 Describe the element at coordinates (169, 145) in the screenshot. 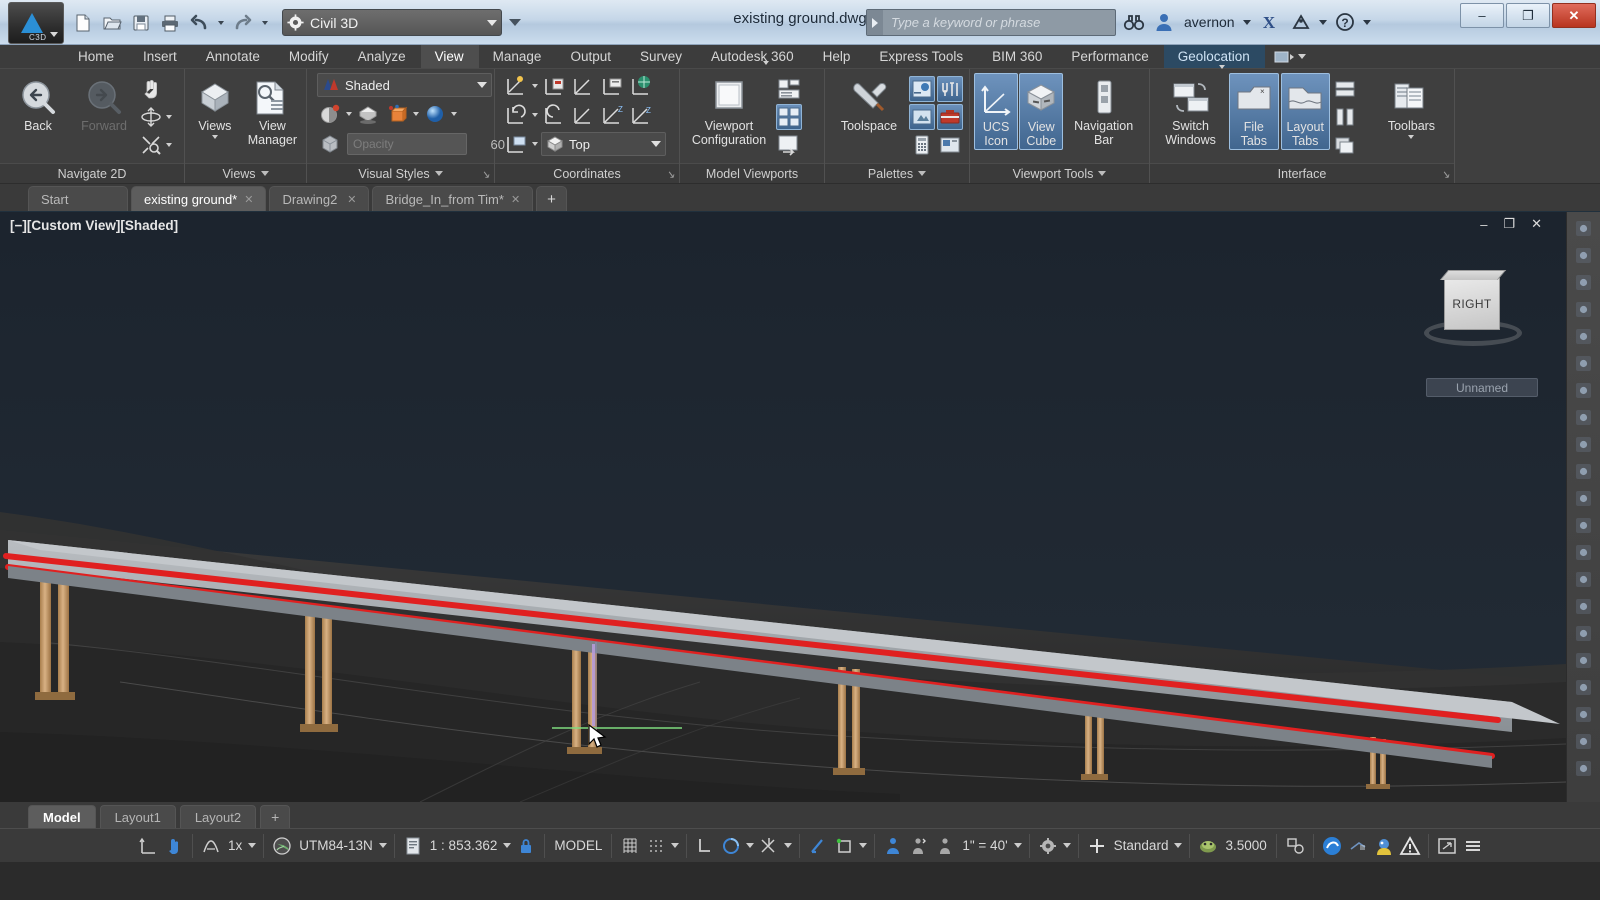

I see `zoom-dropdown-icon` at that location.